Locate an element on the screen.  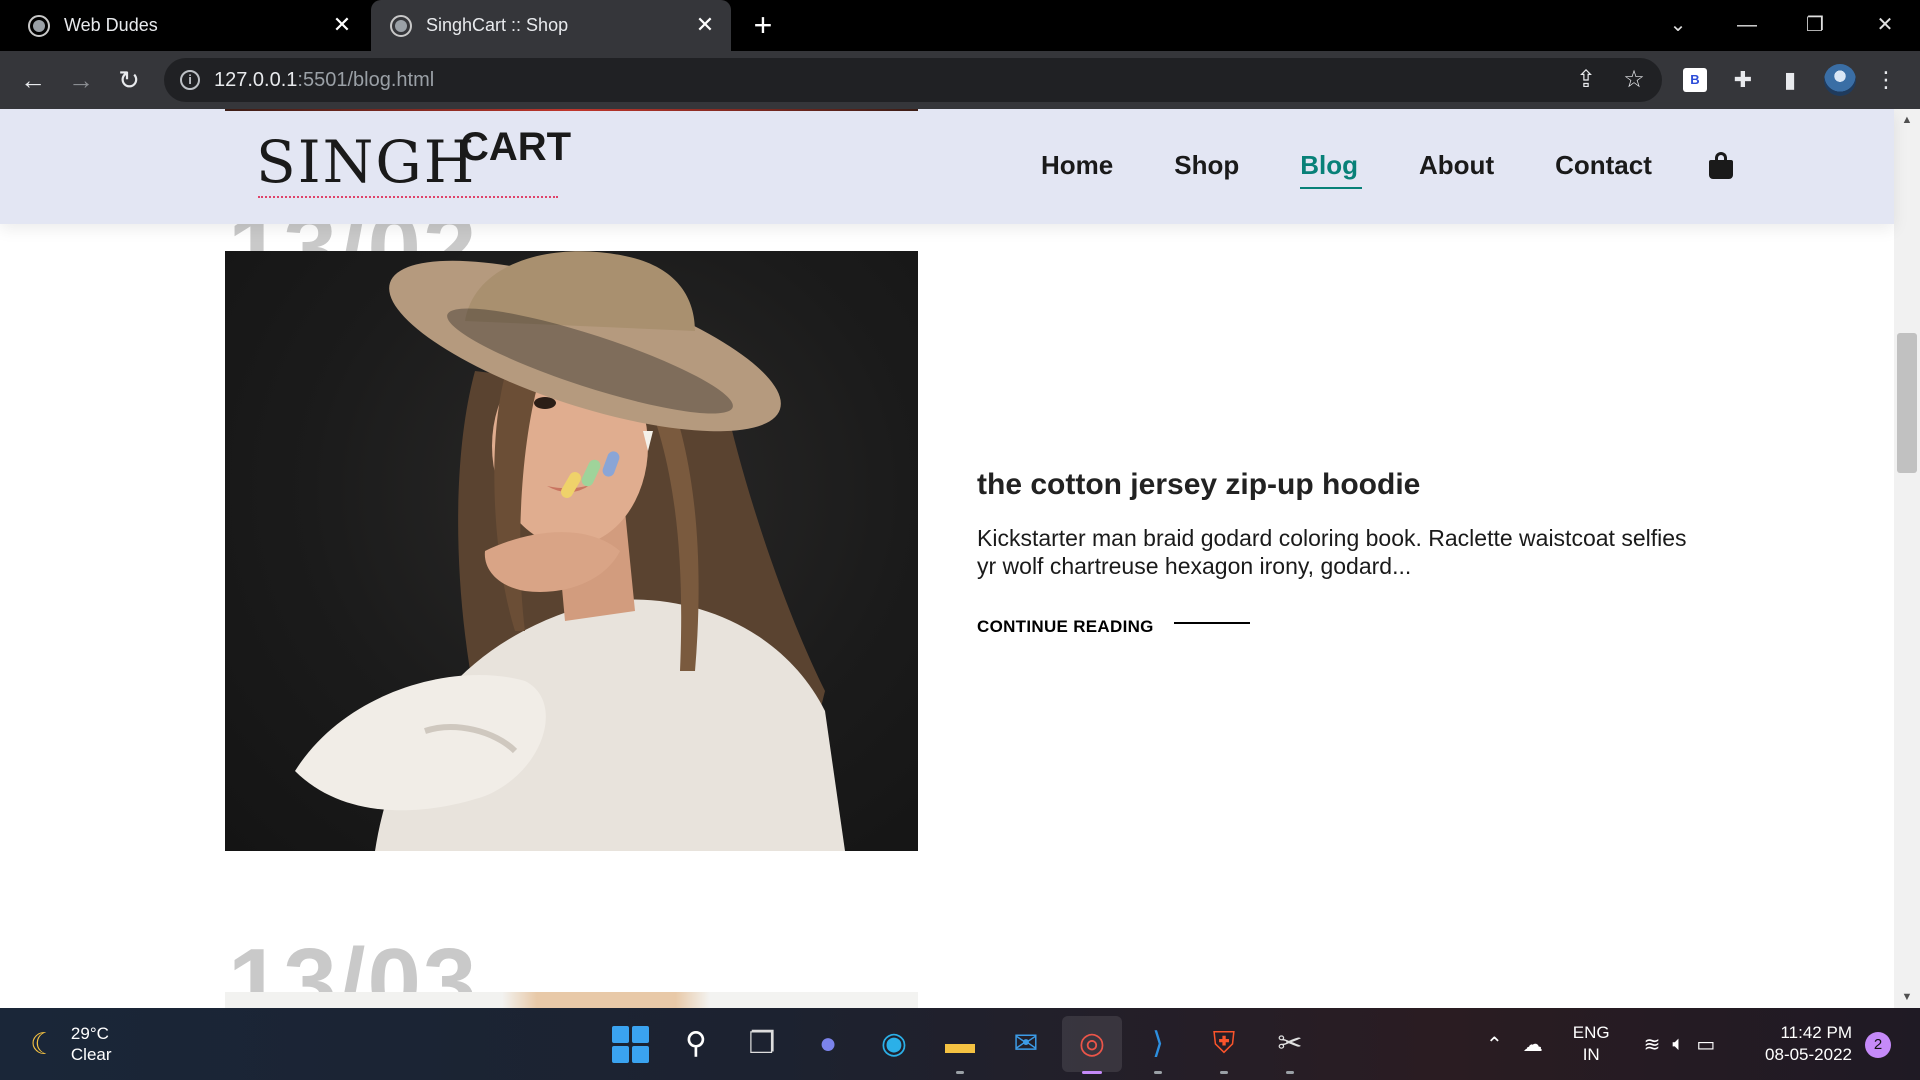
folder-icon: ▬ is located at coordinates (960, 1043).